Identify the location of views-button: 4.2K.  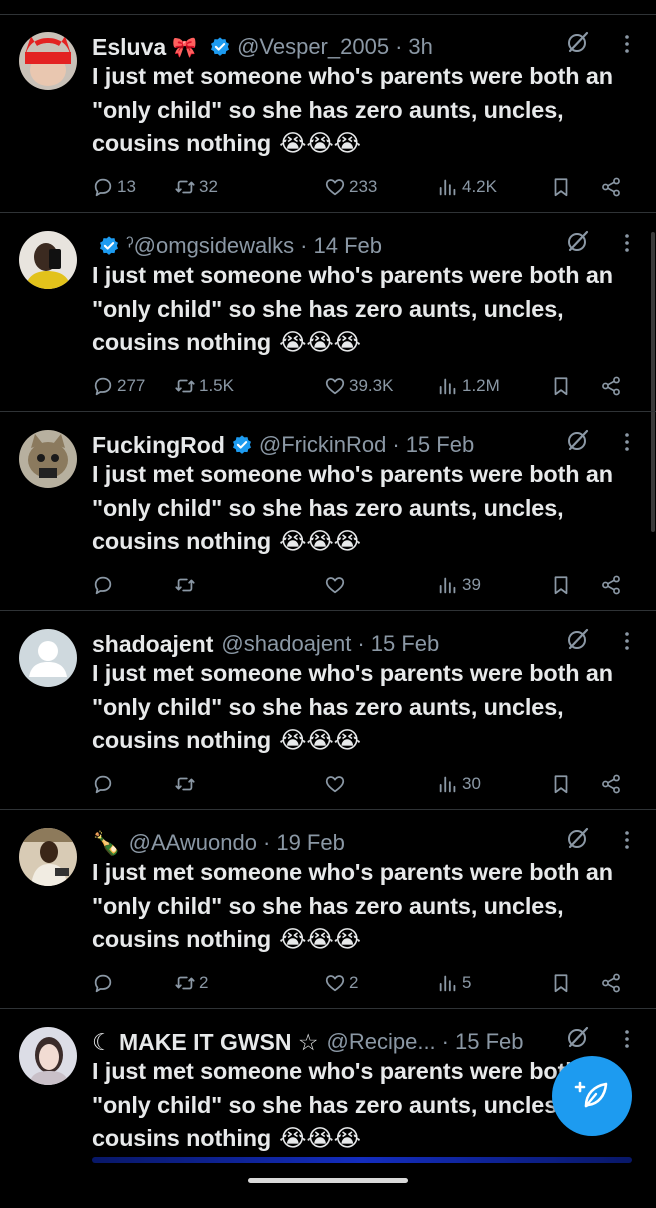
(467, 187).